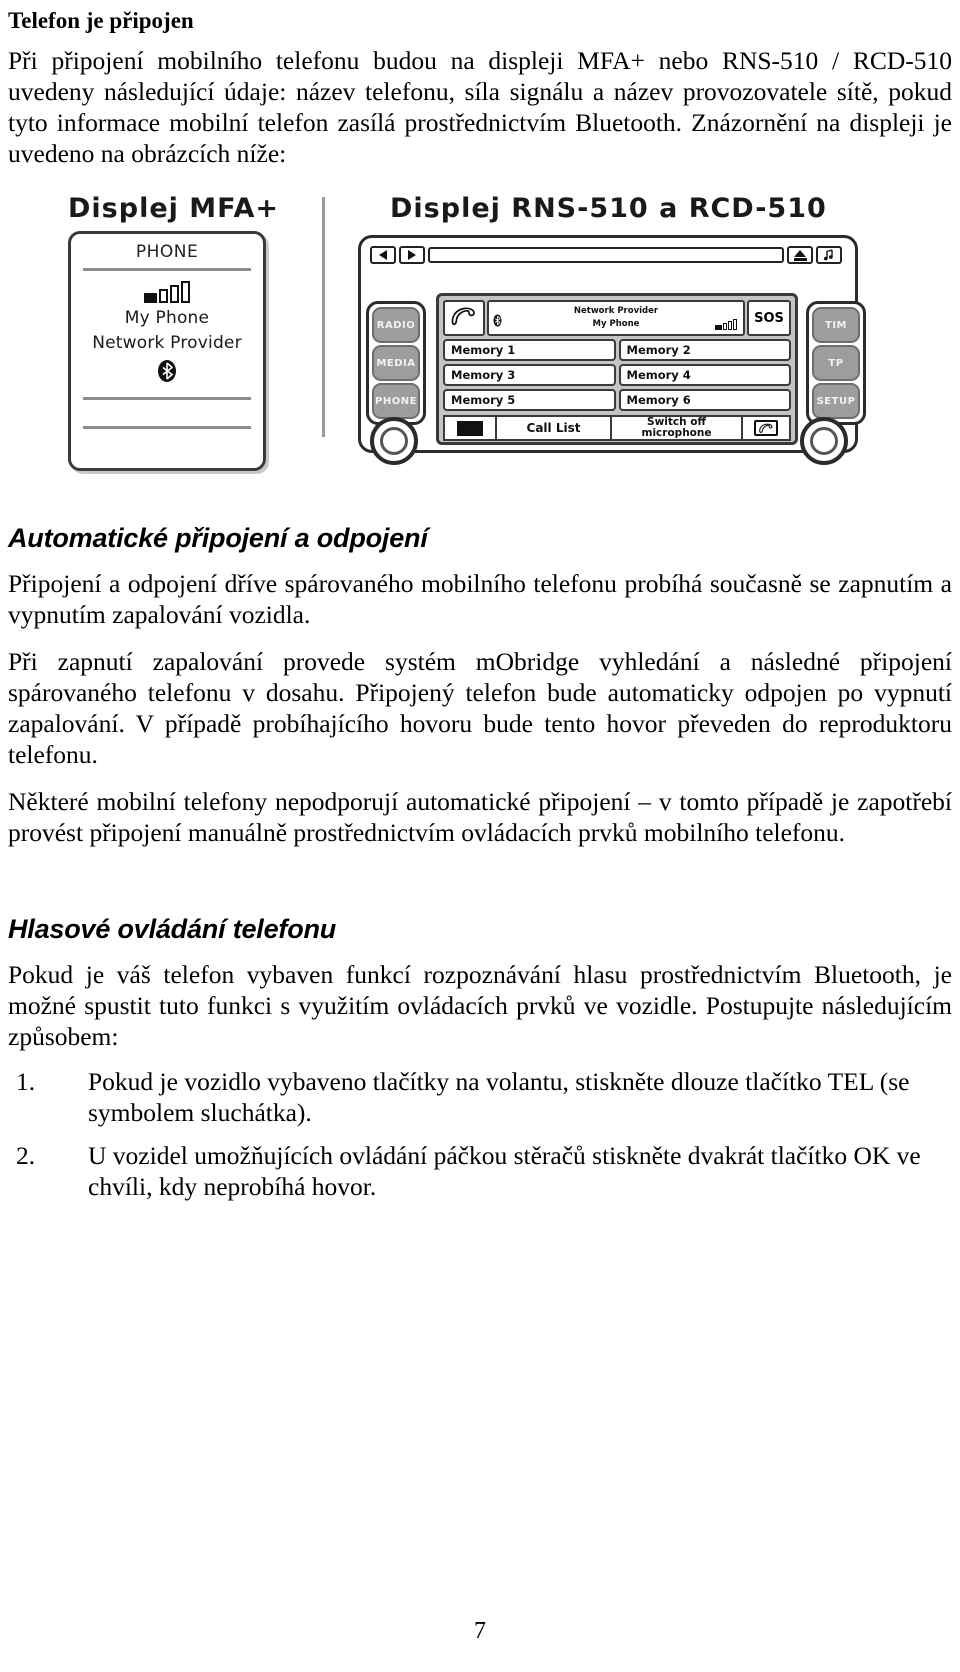 The width and height of the screenshot is (960, 1672). What do you see at coordinates (554, 428) in the screenshot?
I see `call-list-button: Call List` at bounding box center [554, 428].